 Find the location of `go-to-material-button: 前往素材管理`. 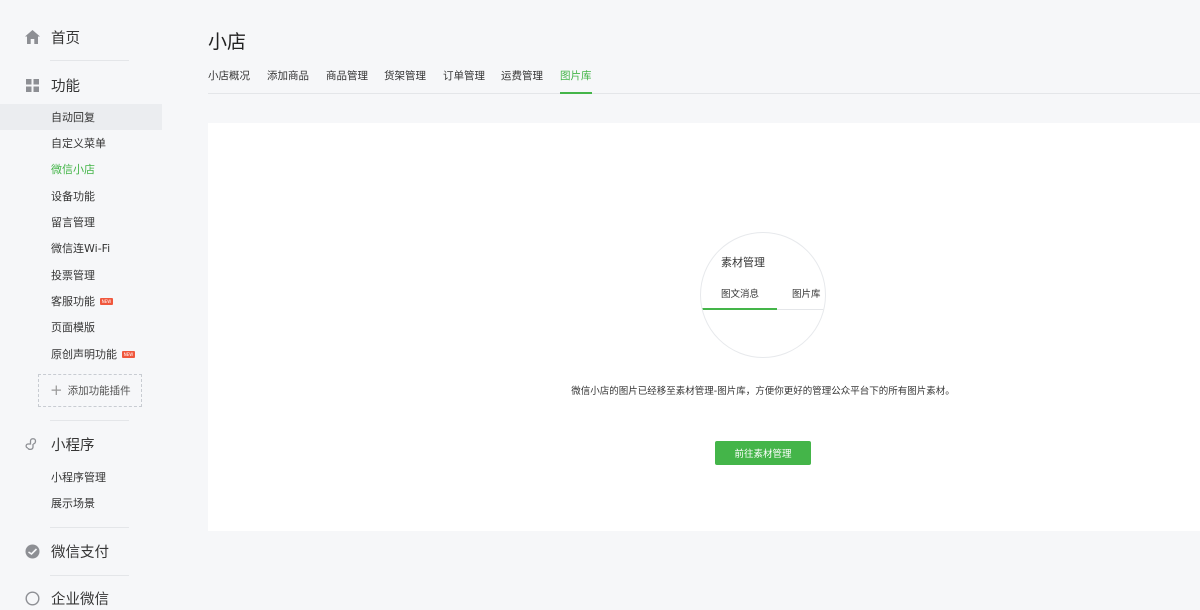

go-to-material-button: 前往素材管理 is located at coordinates (763, 453).